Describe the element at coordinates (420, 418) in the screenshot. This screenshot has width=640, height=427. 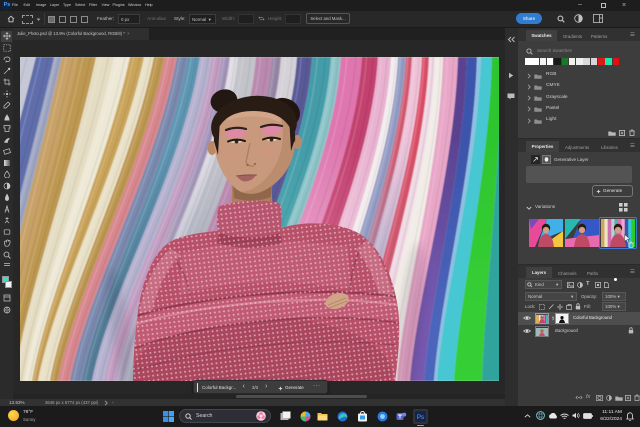
I see `svg-text: Ps` at that location.